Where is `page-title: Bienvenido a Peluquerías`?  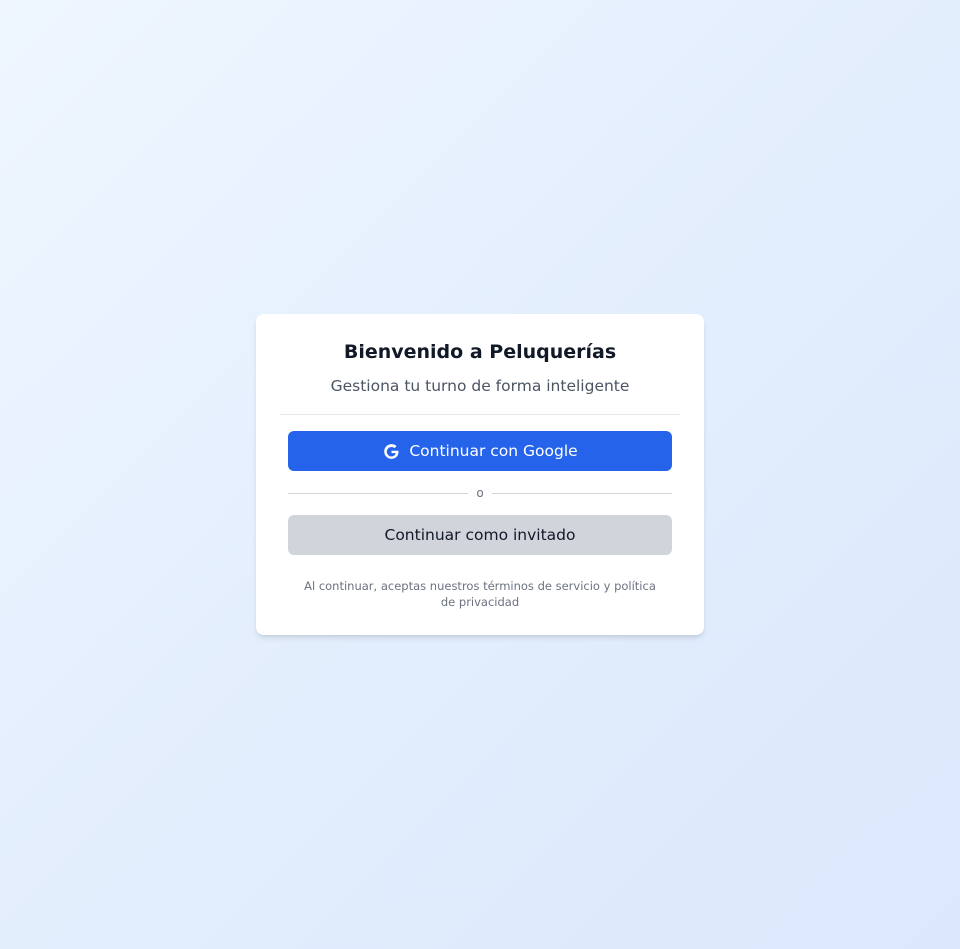
page-title: Bienvenido a Peluquerías is located at coordinates (480, 352).